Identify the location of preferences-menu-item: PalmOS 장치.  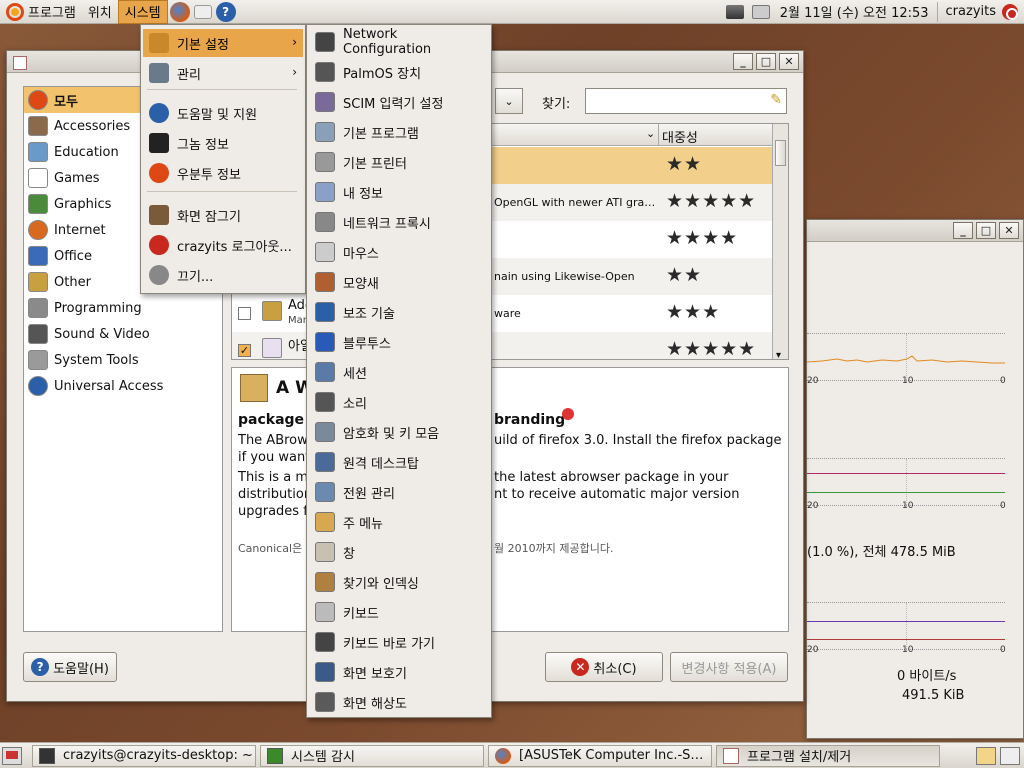
(399, 72).